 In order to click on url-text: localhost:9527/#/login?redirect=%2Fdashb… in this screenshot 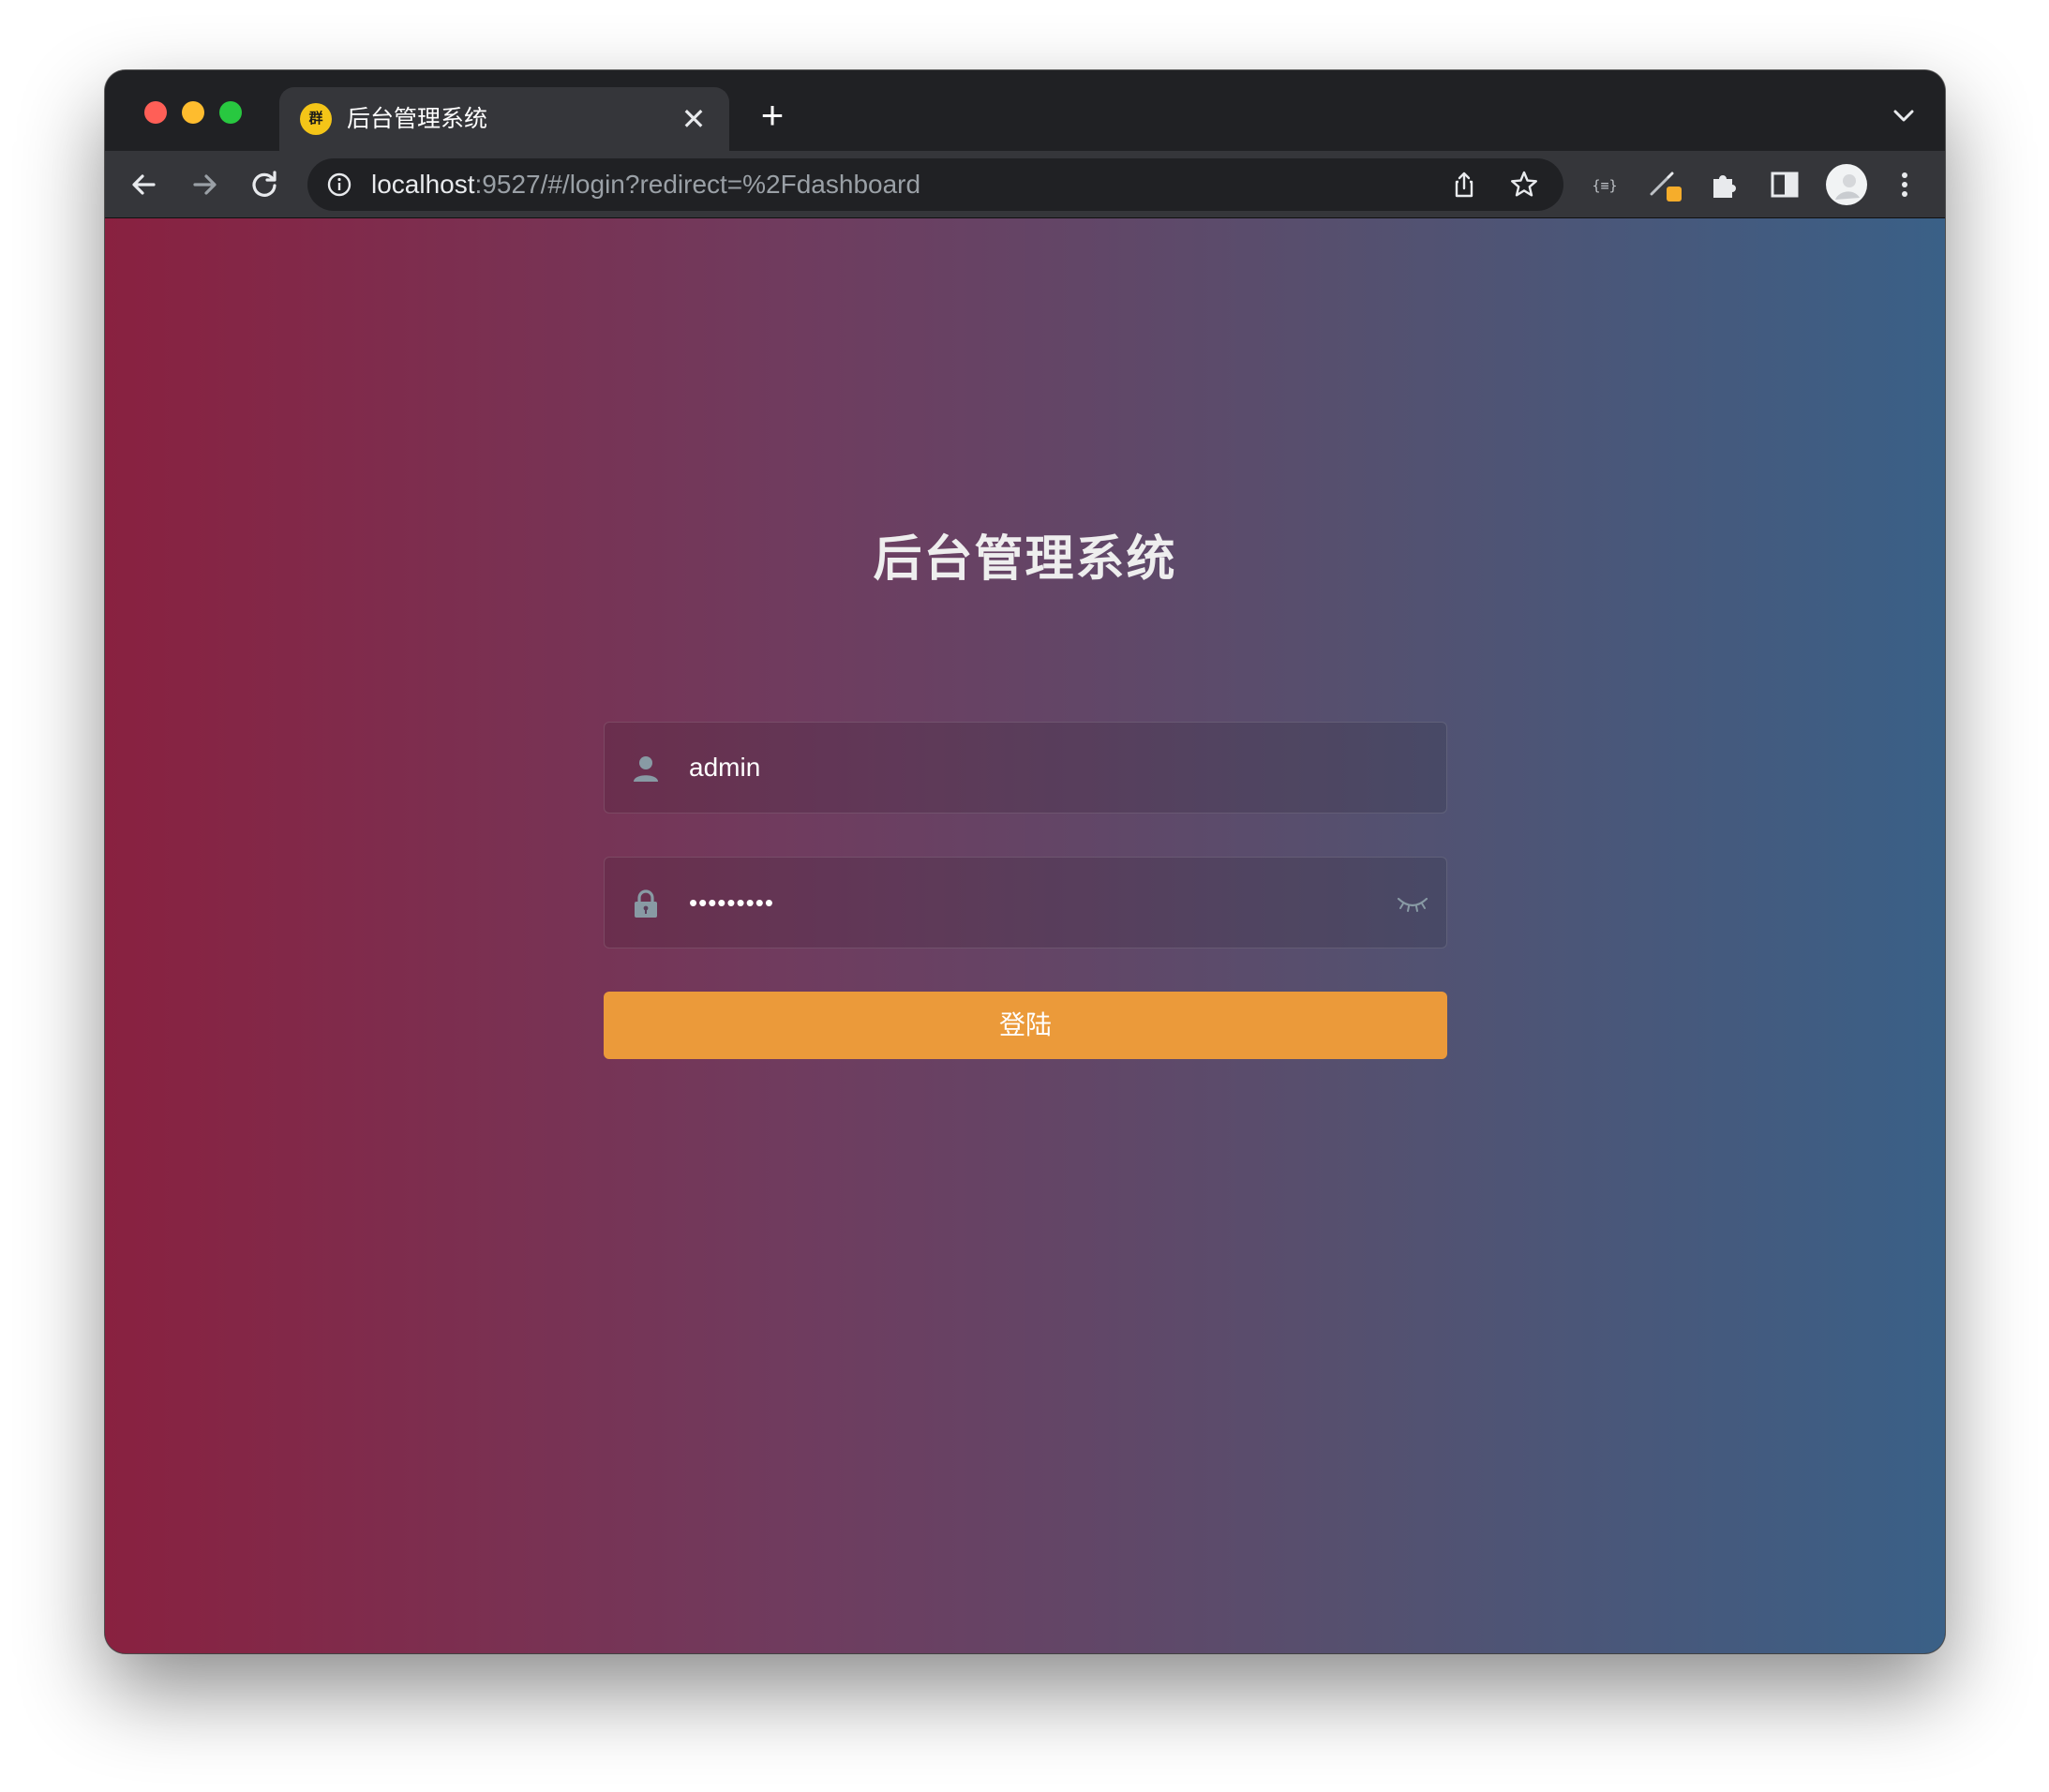, I will do `click(645, 184)`.